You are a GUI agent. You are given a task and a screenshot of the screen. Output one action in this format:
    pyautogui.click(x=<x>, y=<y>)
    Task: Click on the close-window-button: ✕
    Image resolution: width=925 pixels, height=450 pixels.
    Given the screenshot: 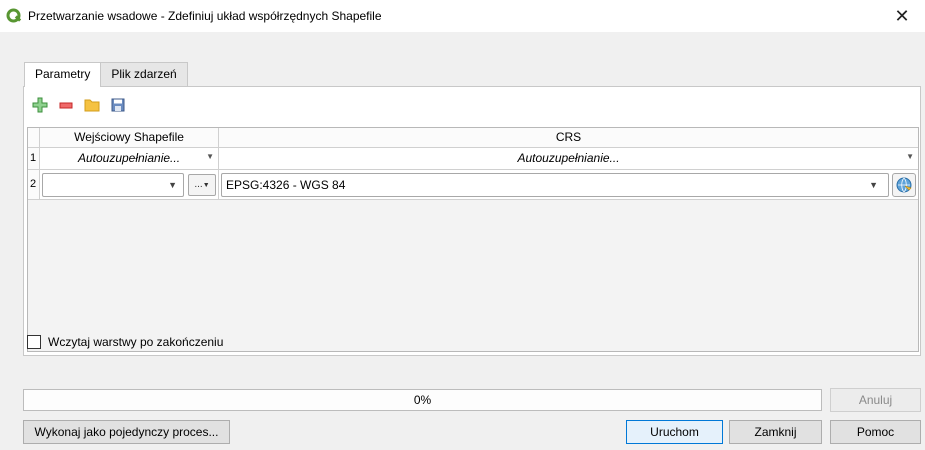 What is the action you would take?
    pyautogui.click(x=902, y=16)
    